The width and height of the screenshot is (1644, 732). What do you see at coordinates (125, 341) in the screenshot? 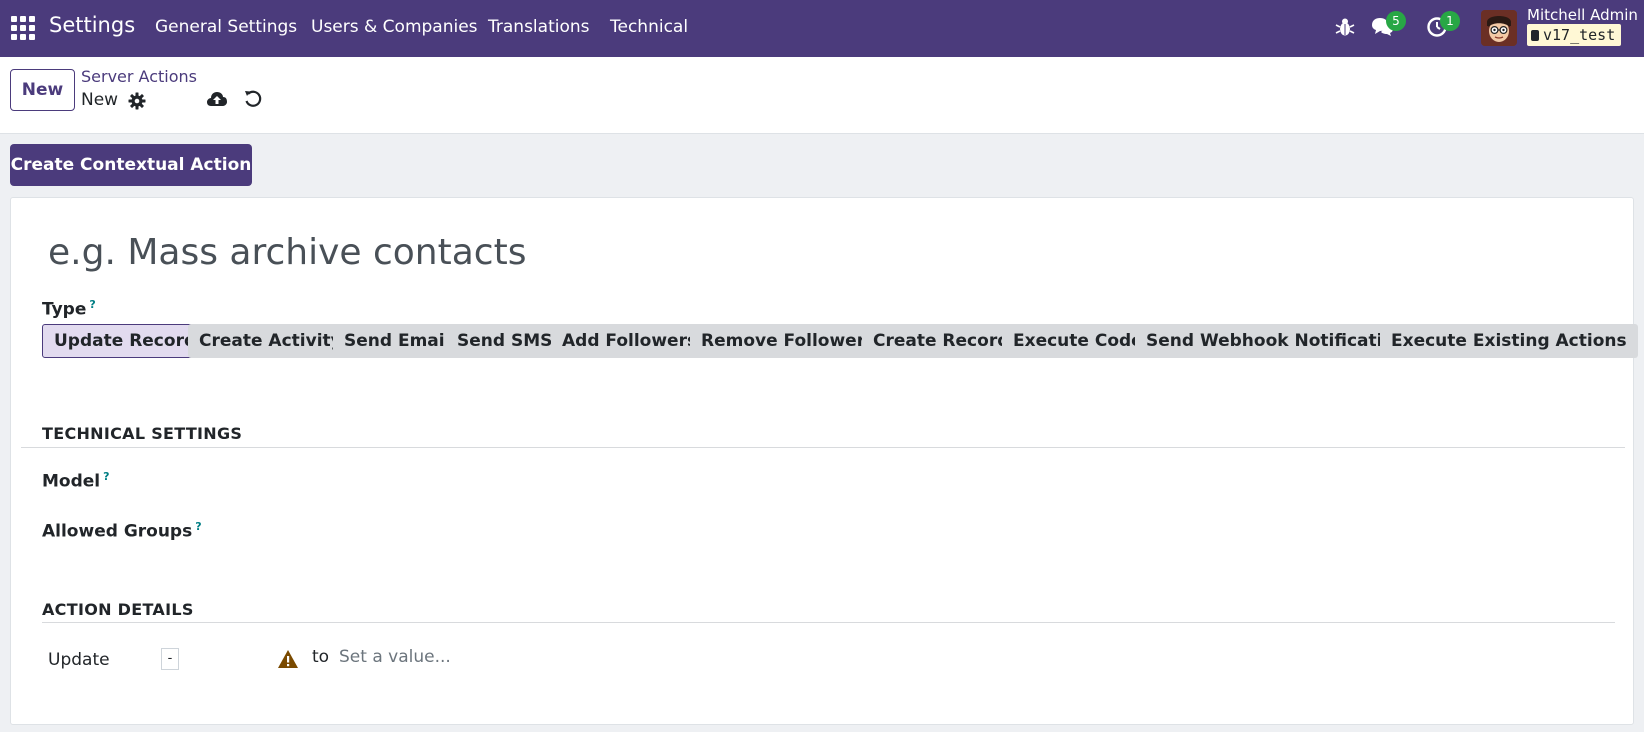
I see `type-update-record: Update Record` at bounding box center [125, 341].